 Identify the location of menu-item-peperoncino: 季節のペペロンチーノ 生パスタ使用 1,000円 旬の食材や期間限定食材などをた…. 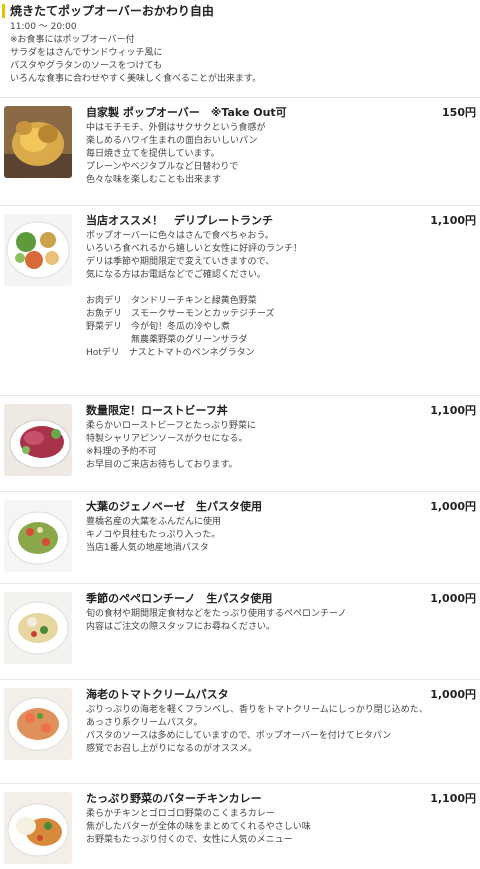
(240, 632).